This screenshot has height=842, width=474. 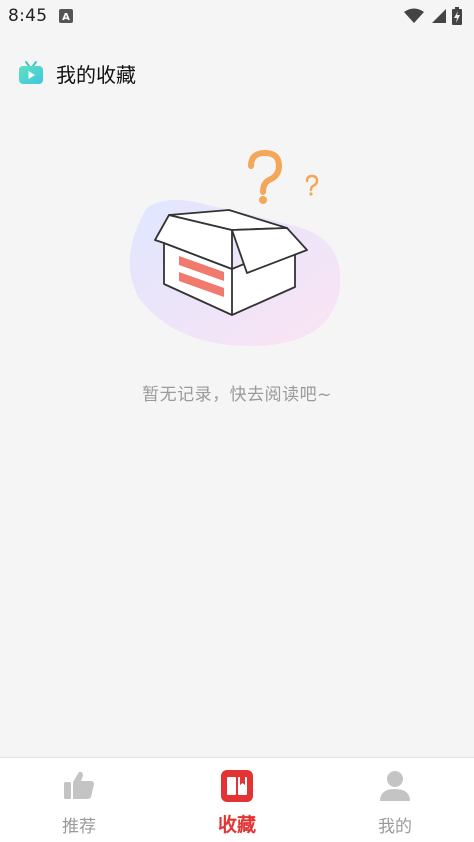 What do you see at coordinates (235, 248) in the screenshot?
I see `empty-box-question-icon` at bounding box center [235, 248].